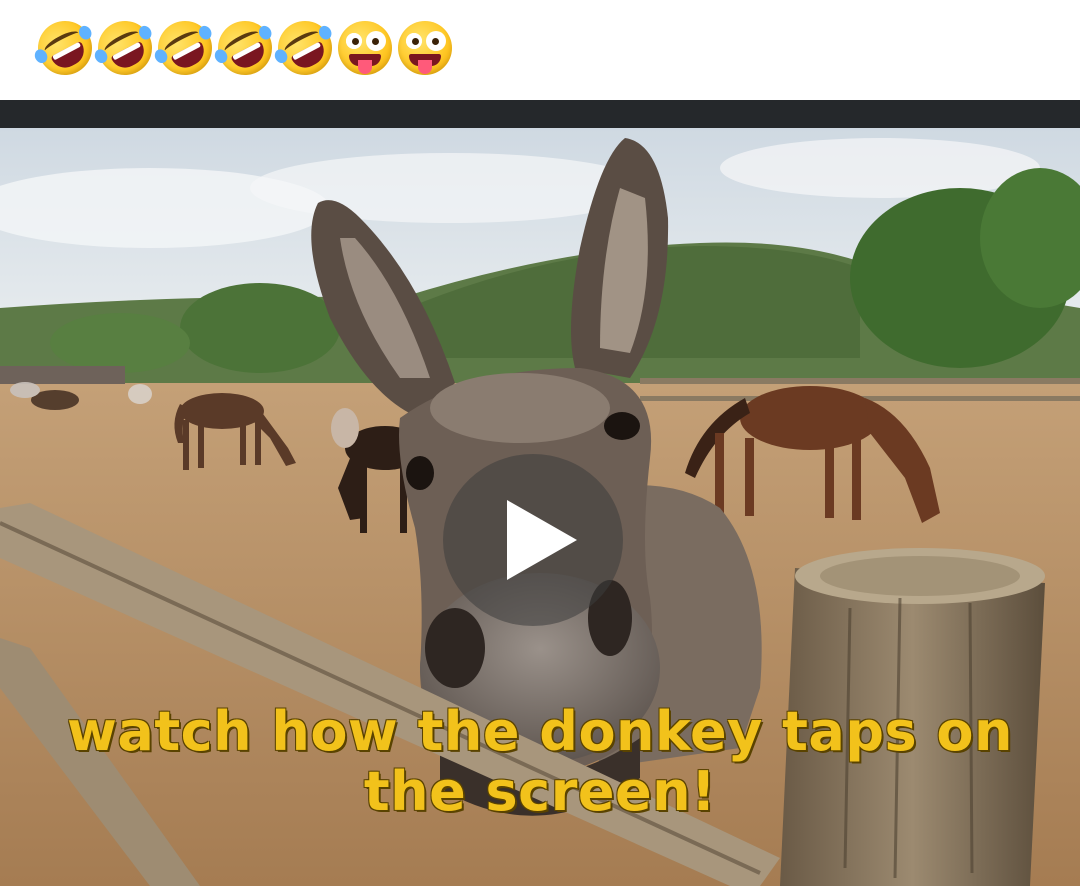  I want to click on caption-line-1: watch how the donkey taps on, so click(540, 731).